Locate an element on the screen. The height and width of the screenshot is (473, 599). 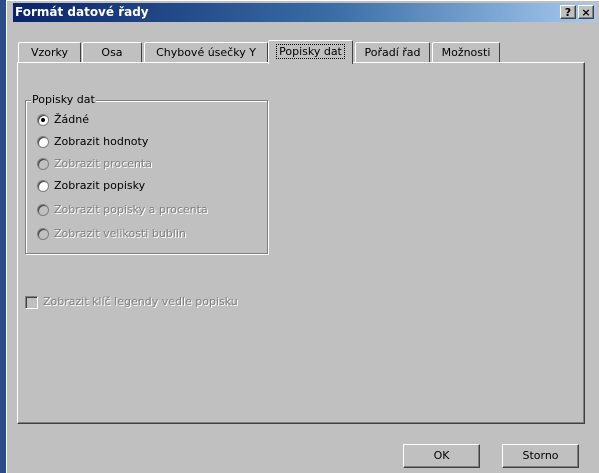
tab-moznosti: Možnosti is located at coordinates (466, 52).